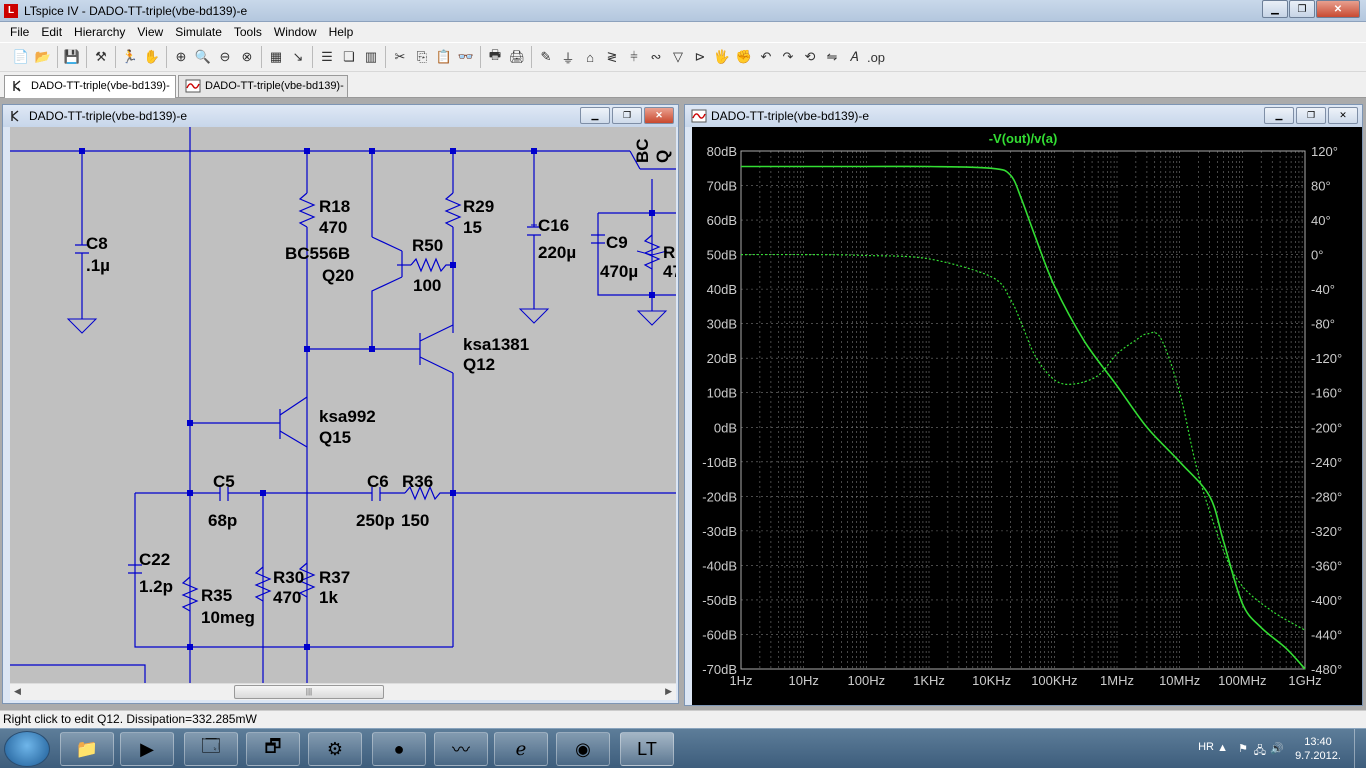  What do you see at coordinates (181, 57) in the screenshot?
I see `zoom-in-icon: ⊕` at bounding box center [181, 57].